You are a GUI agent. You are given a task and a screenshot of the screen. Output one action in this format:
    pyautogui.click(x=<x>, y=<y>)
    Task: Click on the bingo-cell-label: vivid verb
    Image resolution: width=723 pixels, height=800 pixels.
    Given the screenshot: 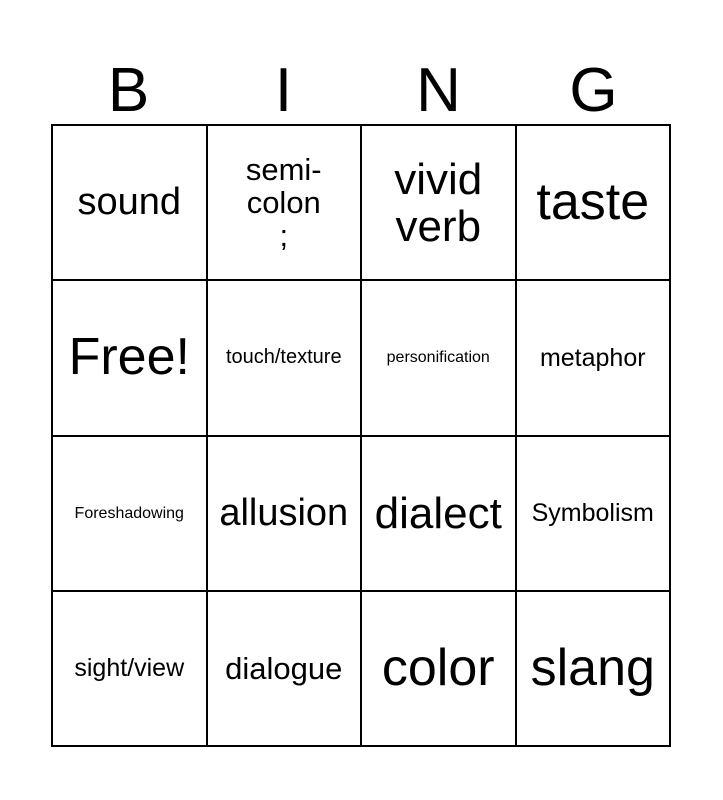 What is the action you would take?
    pyautogui.click(x=438, y=202)
    